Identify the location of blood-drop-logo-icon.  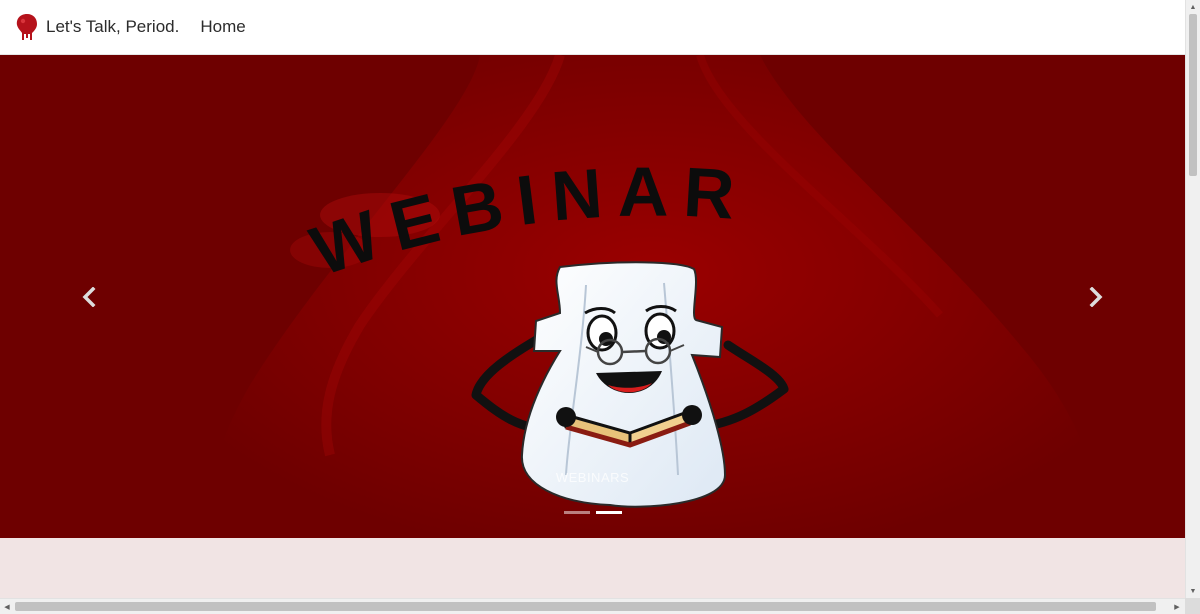
(26, 27).